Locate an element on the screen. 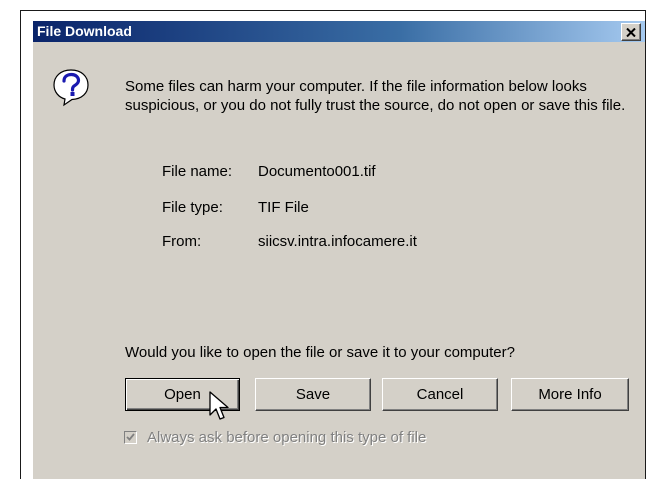 The image size is (658, 479). always-ask-checkbox is located at coordinates (130, 437).